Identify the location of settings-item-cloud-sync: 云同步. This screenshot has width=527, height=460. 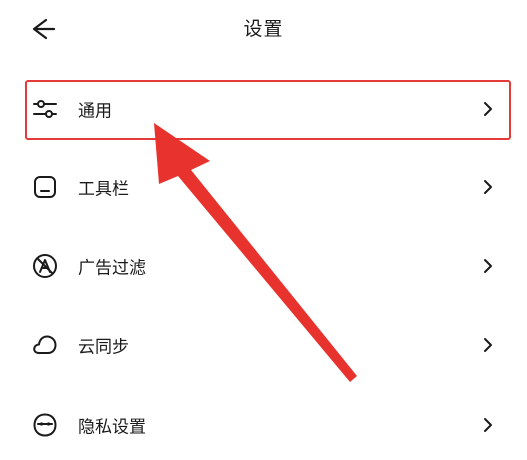
(268, 345).